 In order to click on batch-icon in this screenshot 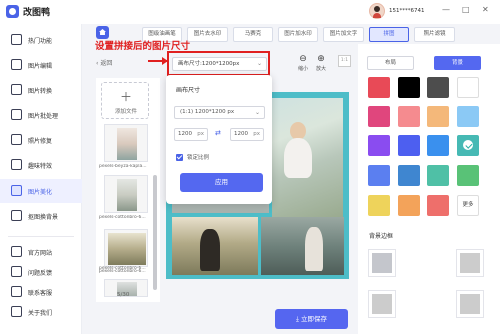, I will do `click(16, 114)`.